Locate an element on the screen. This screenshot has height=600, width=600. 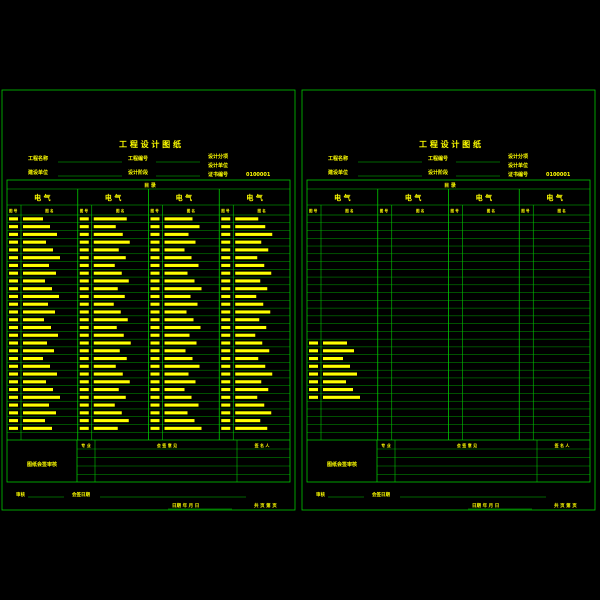
unit-label: 建设单位 is located at coordinates (337, 172).